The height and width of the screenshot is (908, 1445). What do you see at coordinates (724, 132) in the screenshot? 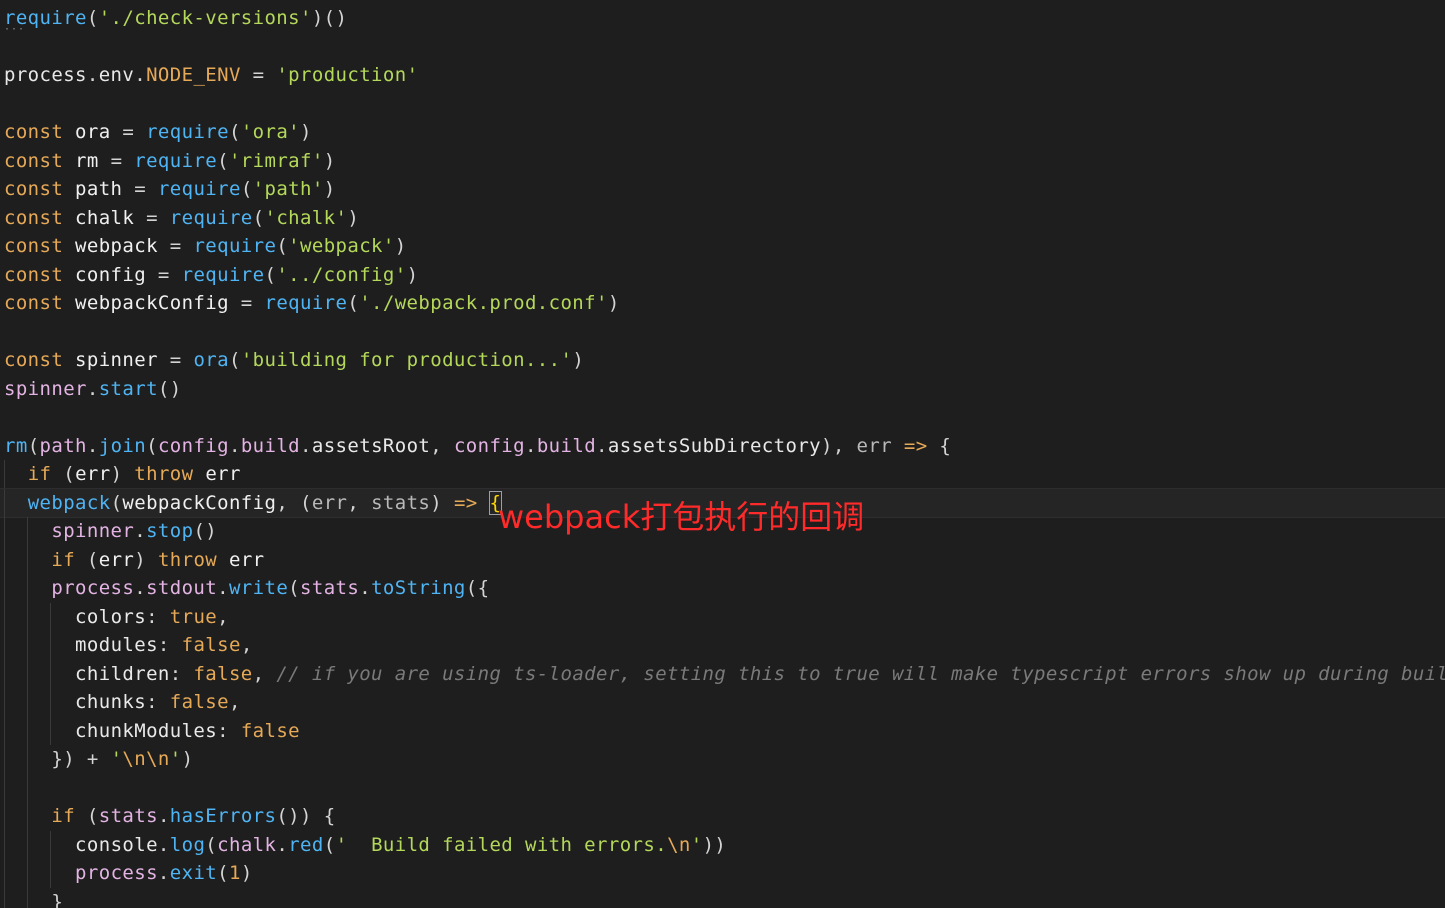
I see `code-line: const ora = require('ora')` at bounding box center [724, 132].